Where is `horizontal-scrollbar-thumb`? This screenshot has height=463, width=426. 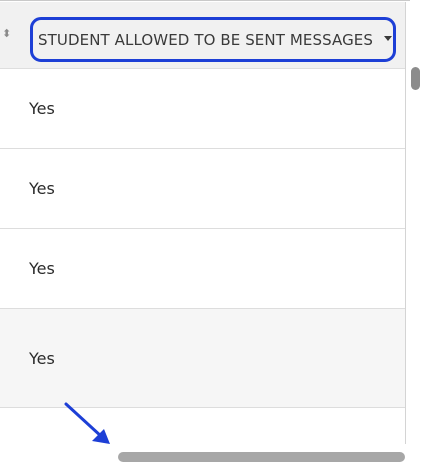 horizontal-scrollbar-thumb is located at coordinates (261, 457).